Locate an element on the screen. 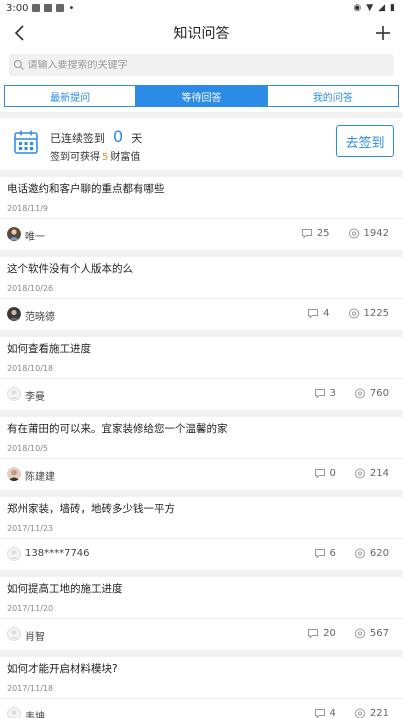 This screenshot has width=403, height=718. question-date: 2018/10/26 is located at coordinates (30, 288).